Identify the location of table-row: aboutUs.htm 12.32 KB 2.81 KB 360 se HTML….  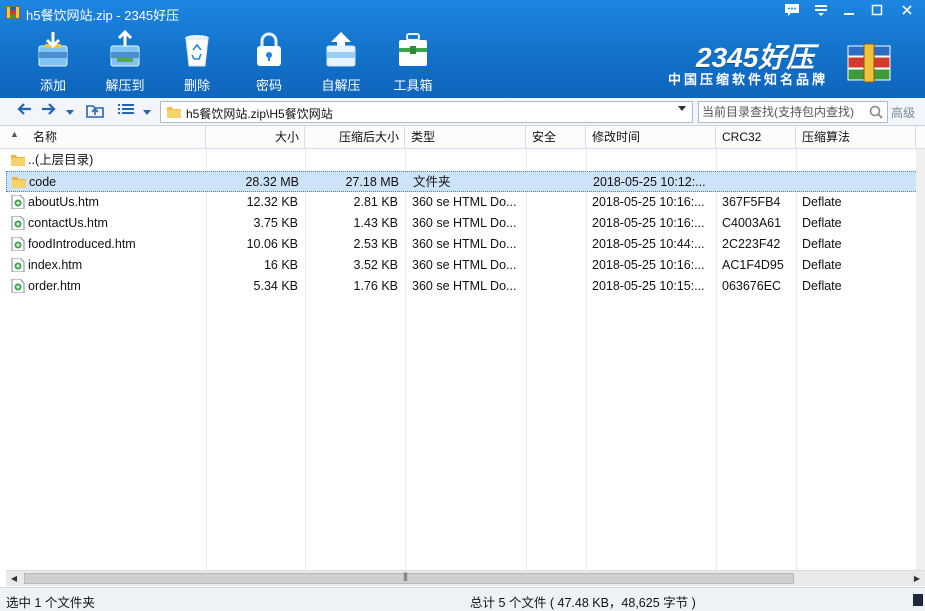
(463, 202).